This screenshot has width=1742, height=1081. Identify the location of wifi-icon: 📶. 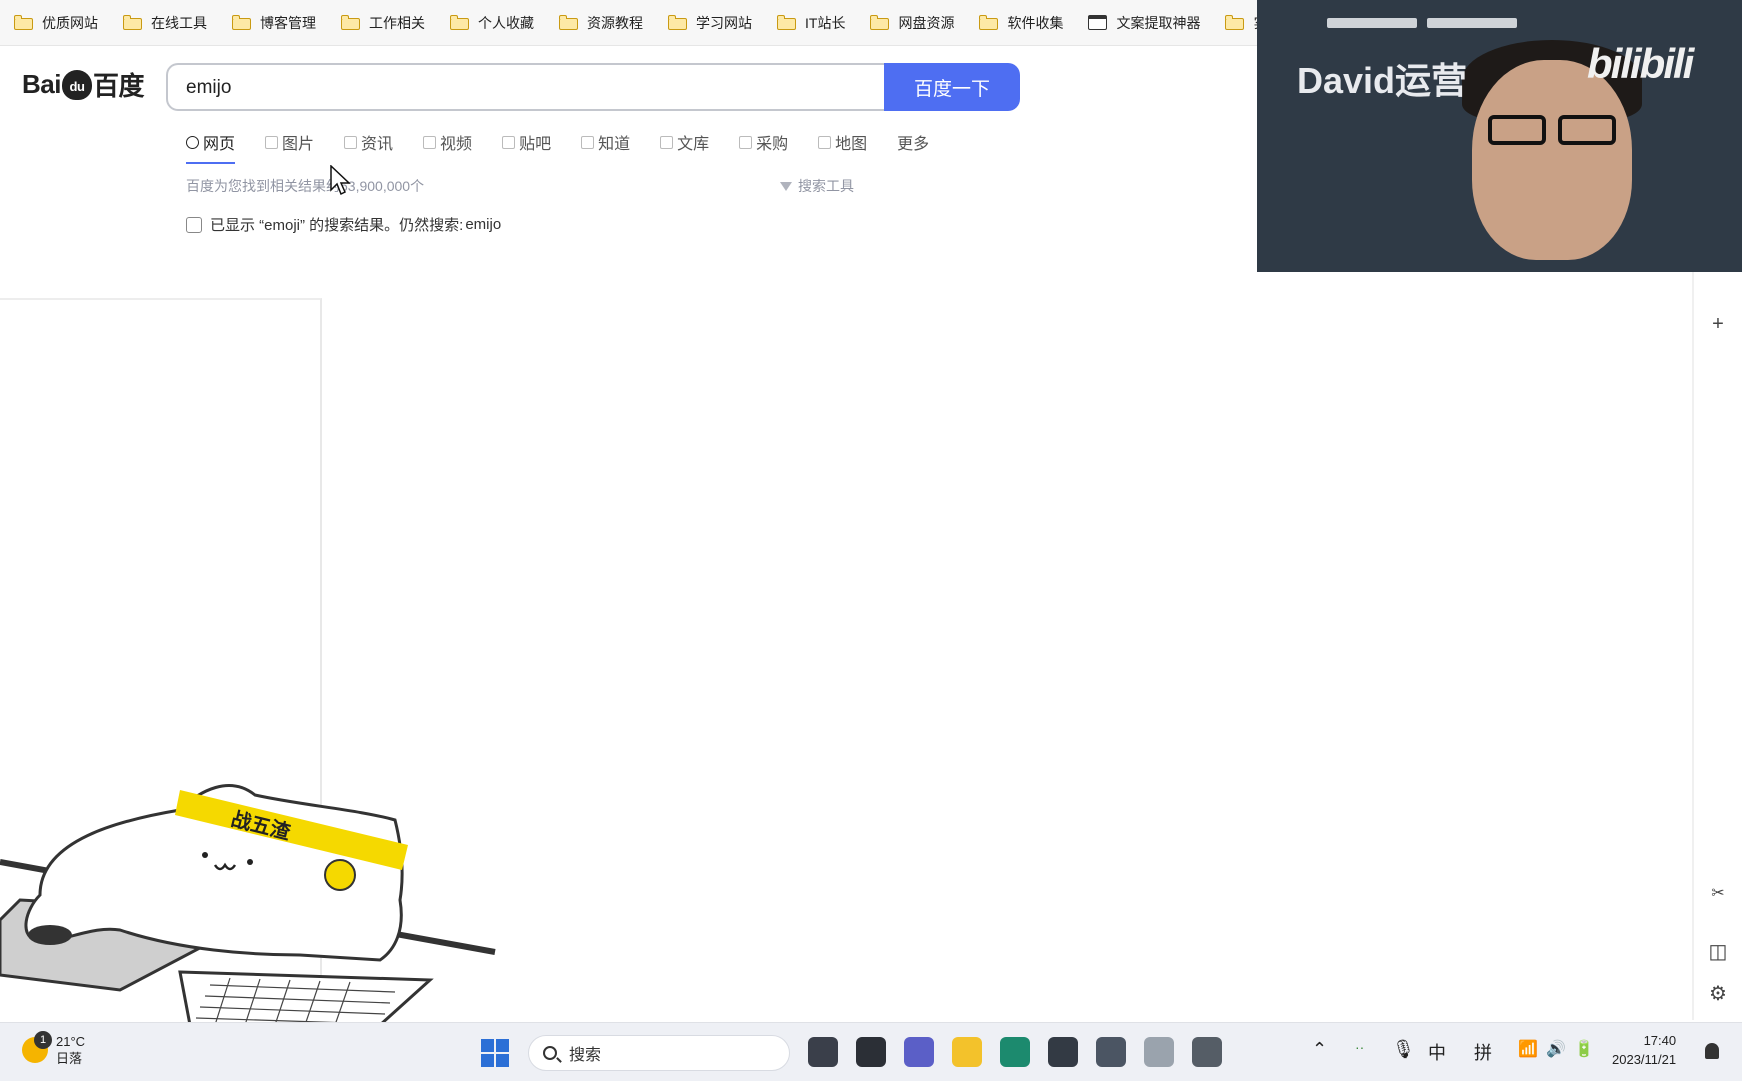
(1528, 1049).